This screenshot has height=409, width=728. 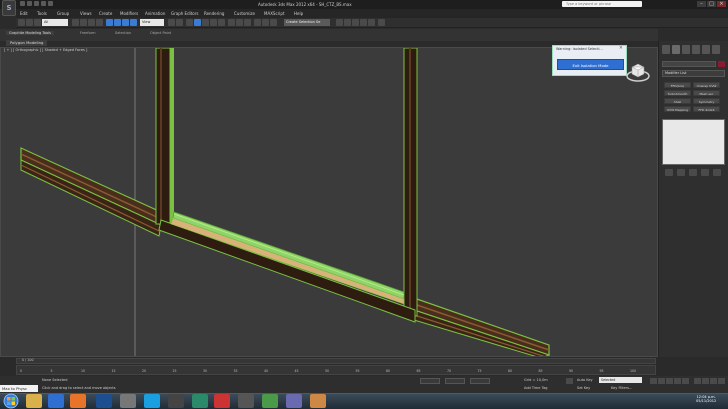 What do you see at coordinates (294, 401) in the screenshot?
I see `app-taskbar-icon` at bounding box center [294, 401].